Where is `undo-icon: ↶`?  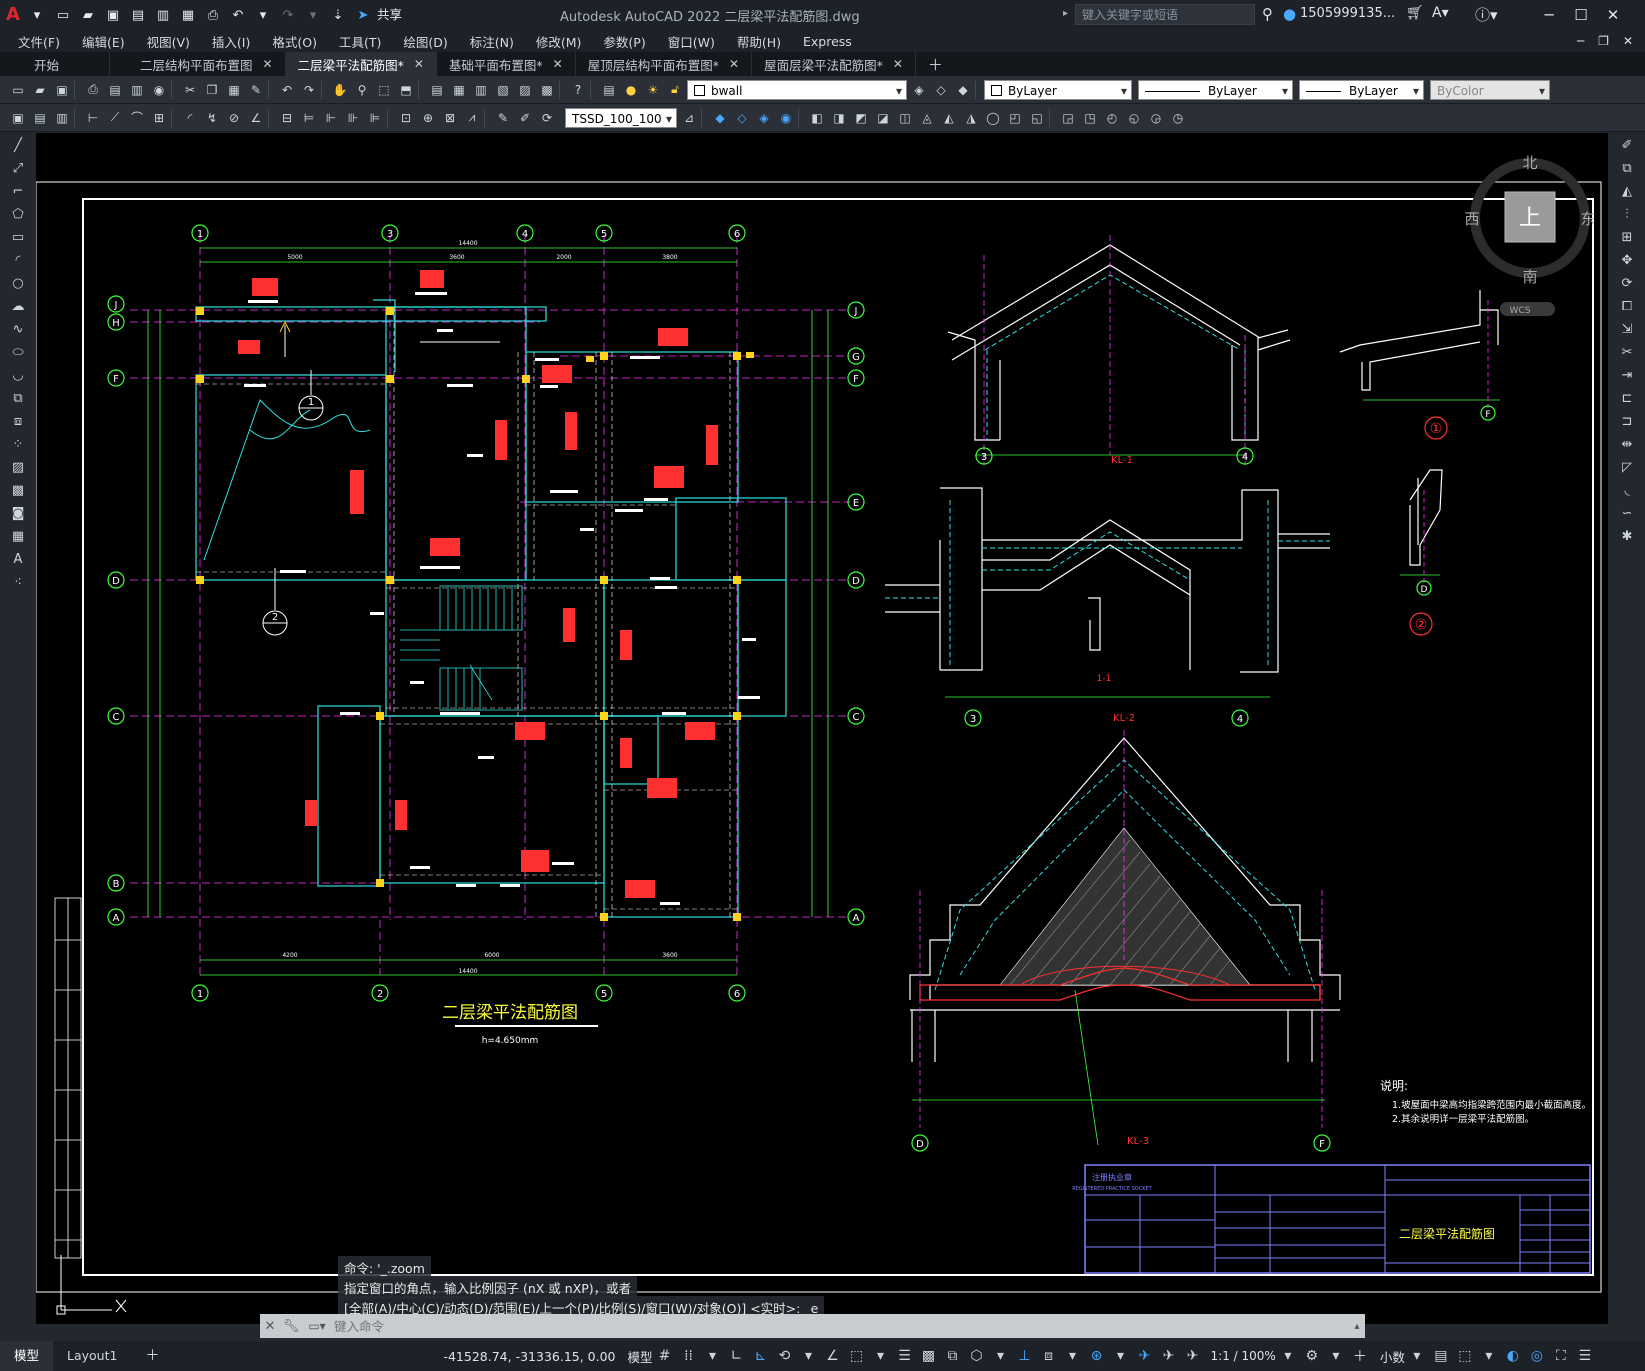
undo-icon: ↶ is located at coordinates (238, 15).